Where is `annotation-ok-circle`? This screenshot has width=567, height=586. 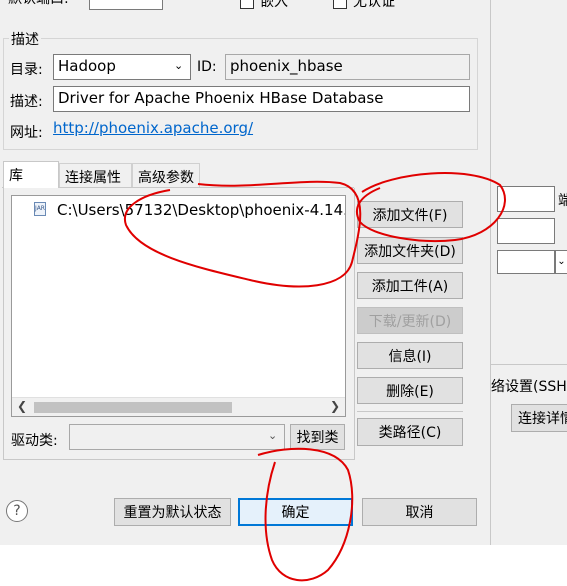 annotation-ok-circle is located at coordinates (305, 514).